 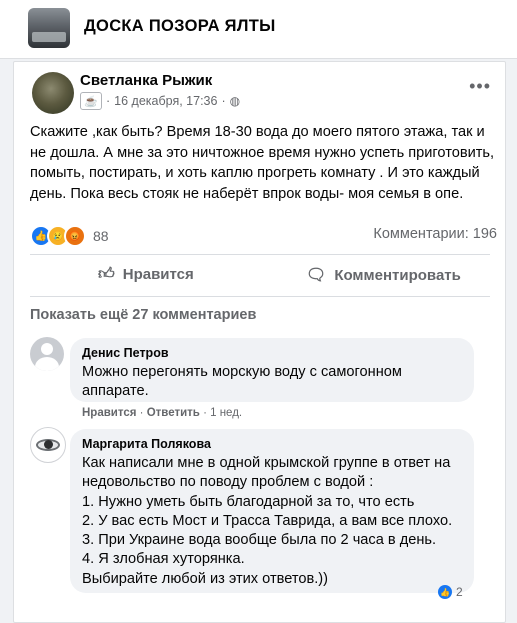 What do you see at coordinates (272, 353) in the screenshot?
I see `commenter-name: Денис Петров` at bounding box center [272, 353].